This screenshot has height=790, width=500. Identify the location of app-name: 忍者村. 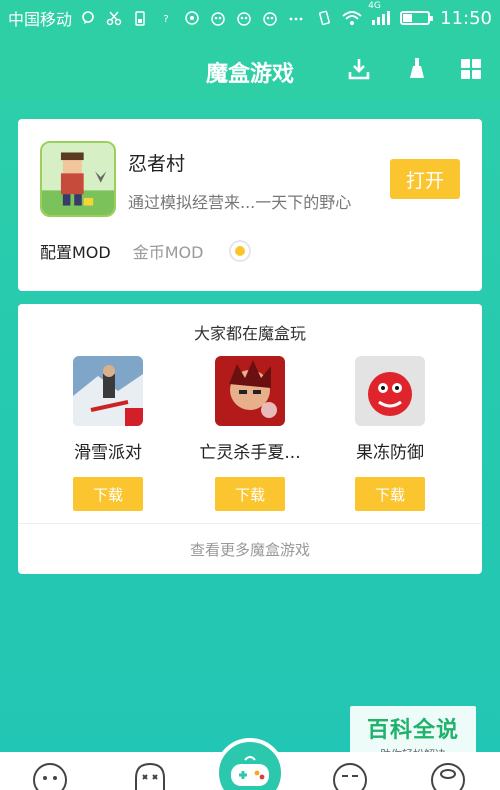
(157, 164).